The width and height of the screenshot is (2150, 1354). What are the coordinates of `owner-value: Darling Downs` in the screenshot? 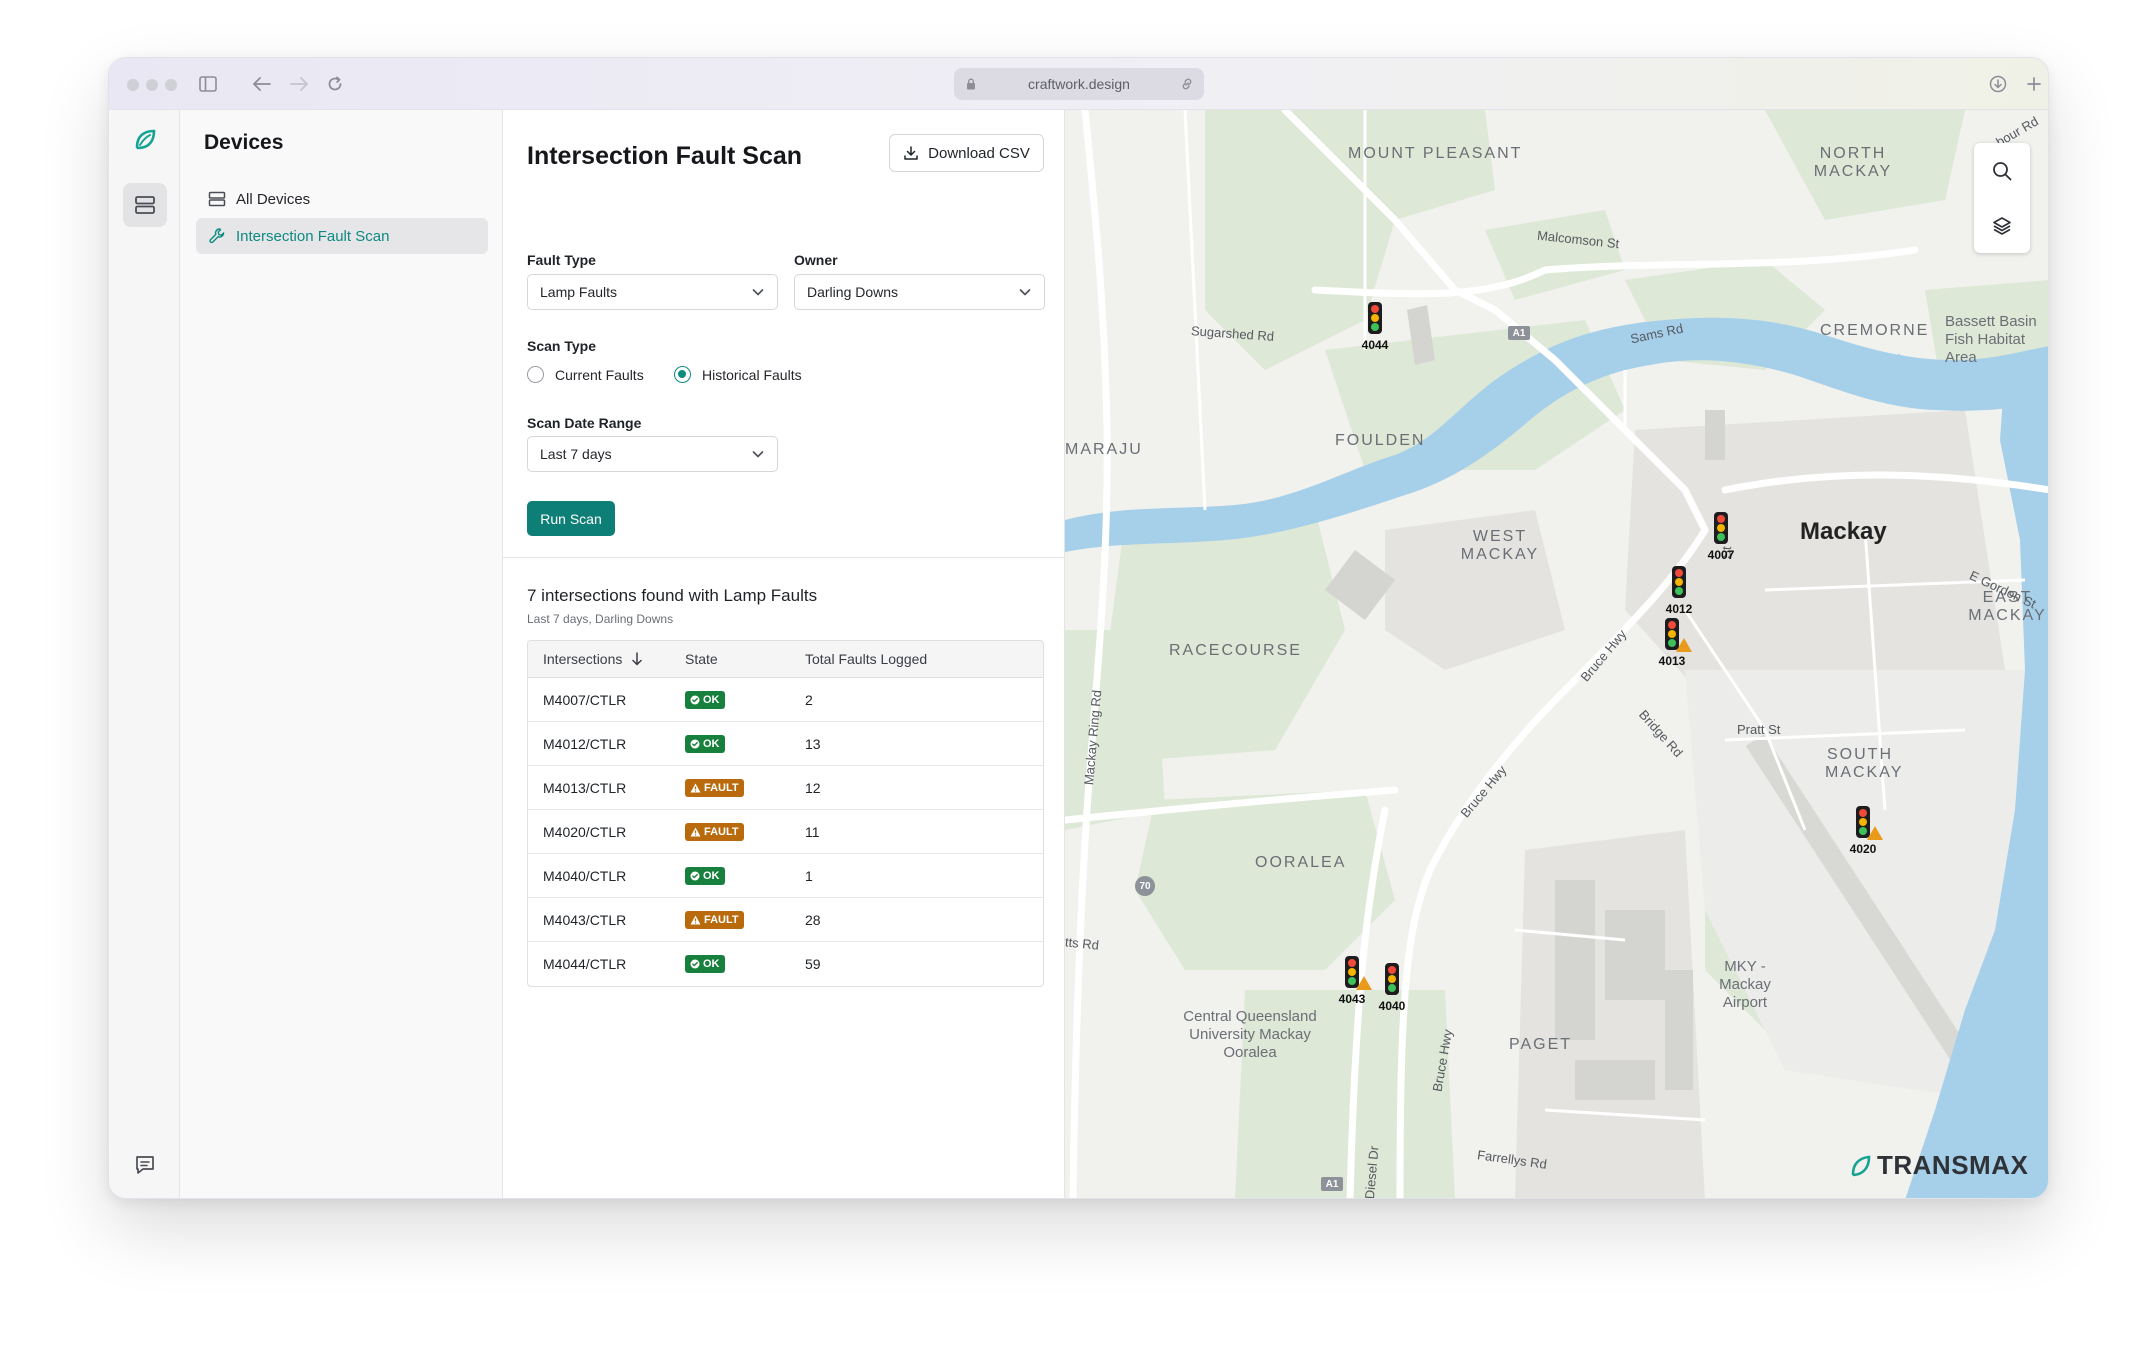 It's located at (853, 292).